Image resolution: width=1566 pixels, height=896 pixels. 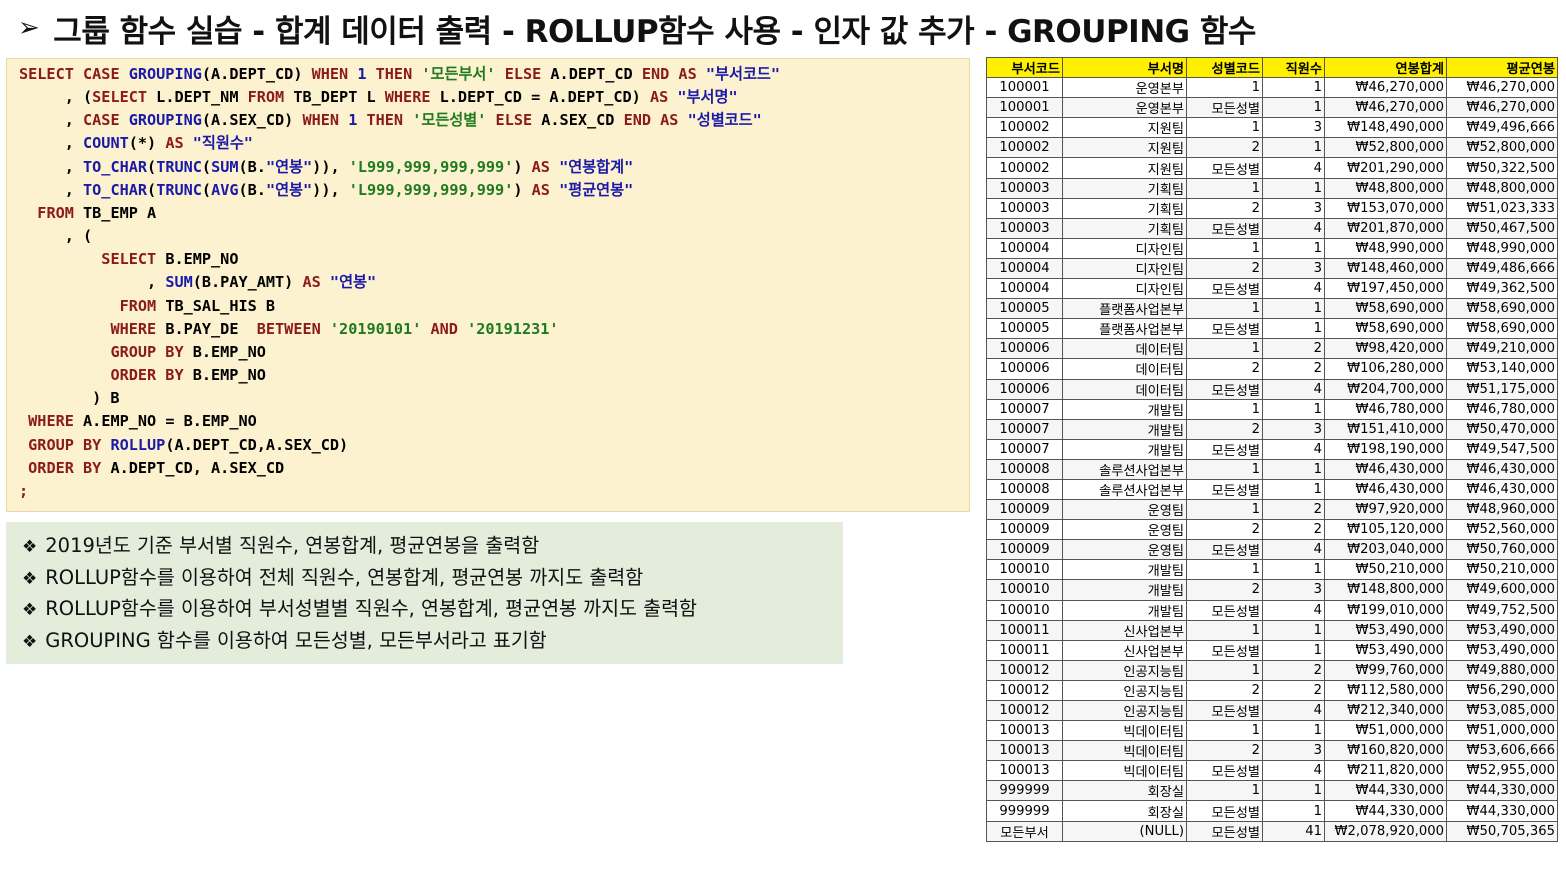 I want to click on cell-dept-name: 운영본부, so click(x=1124, y=108).